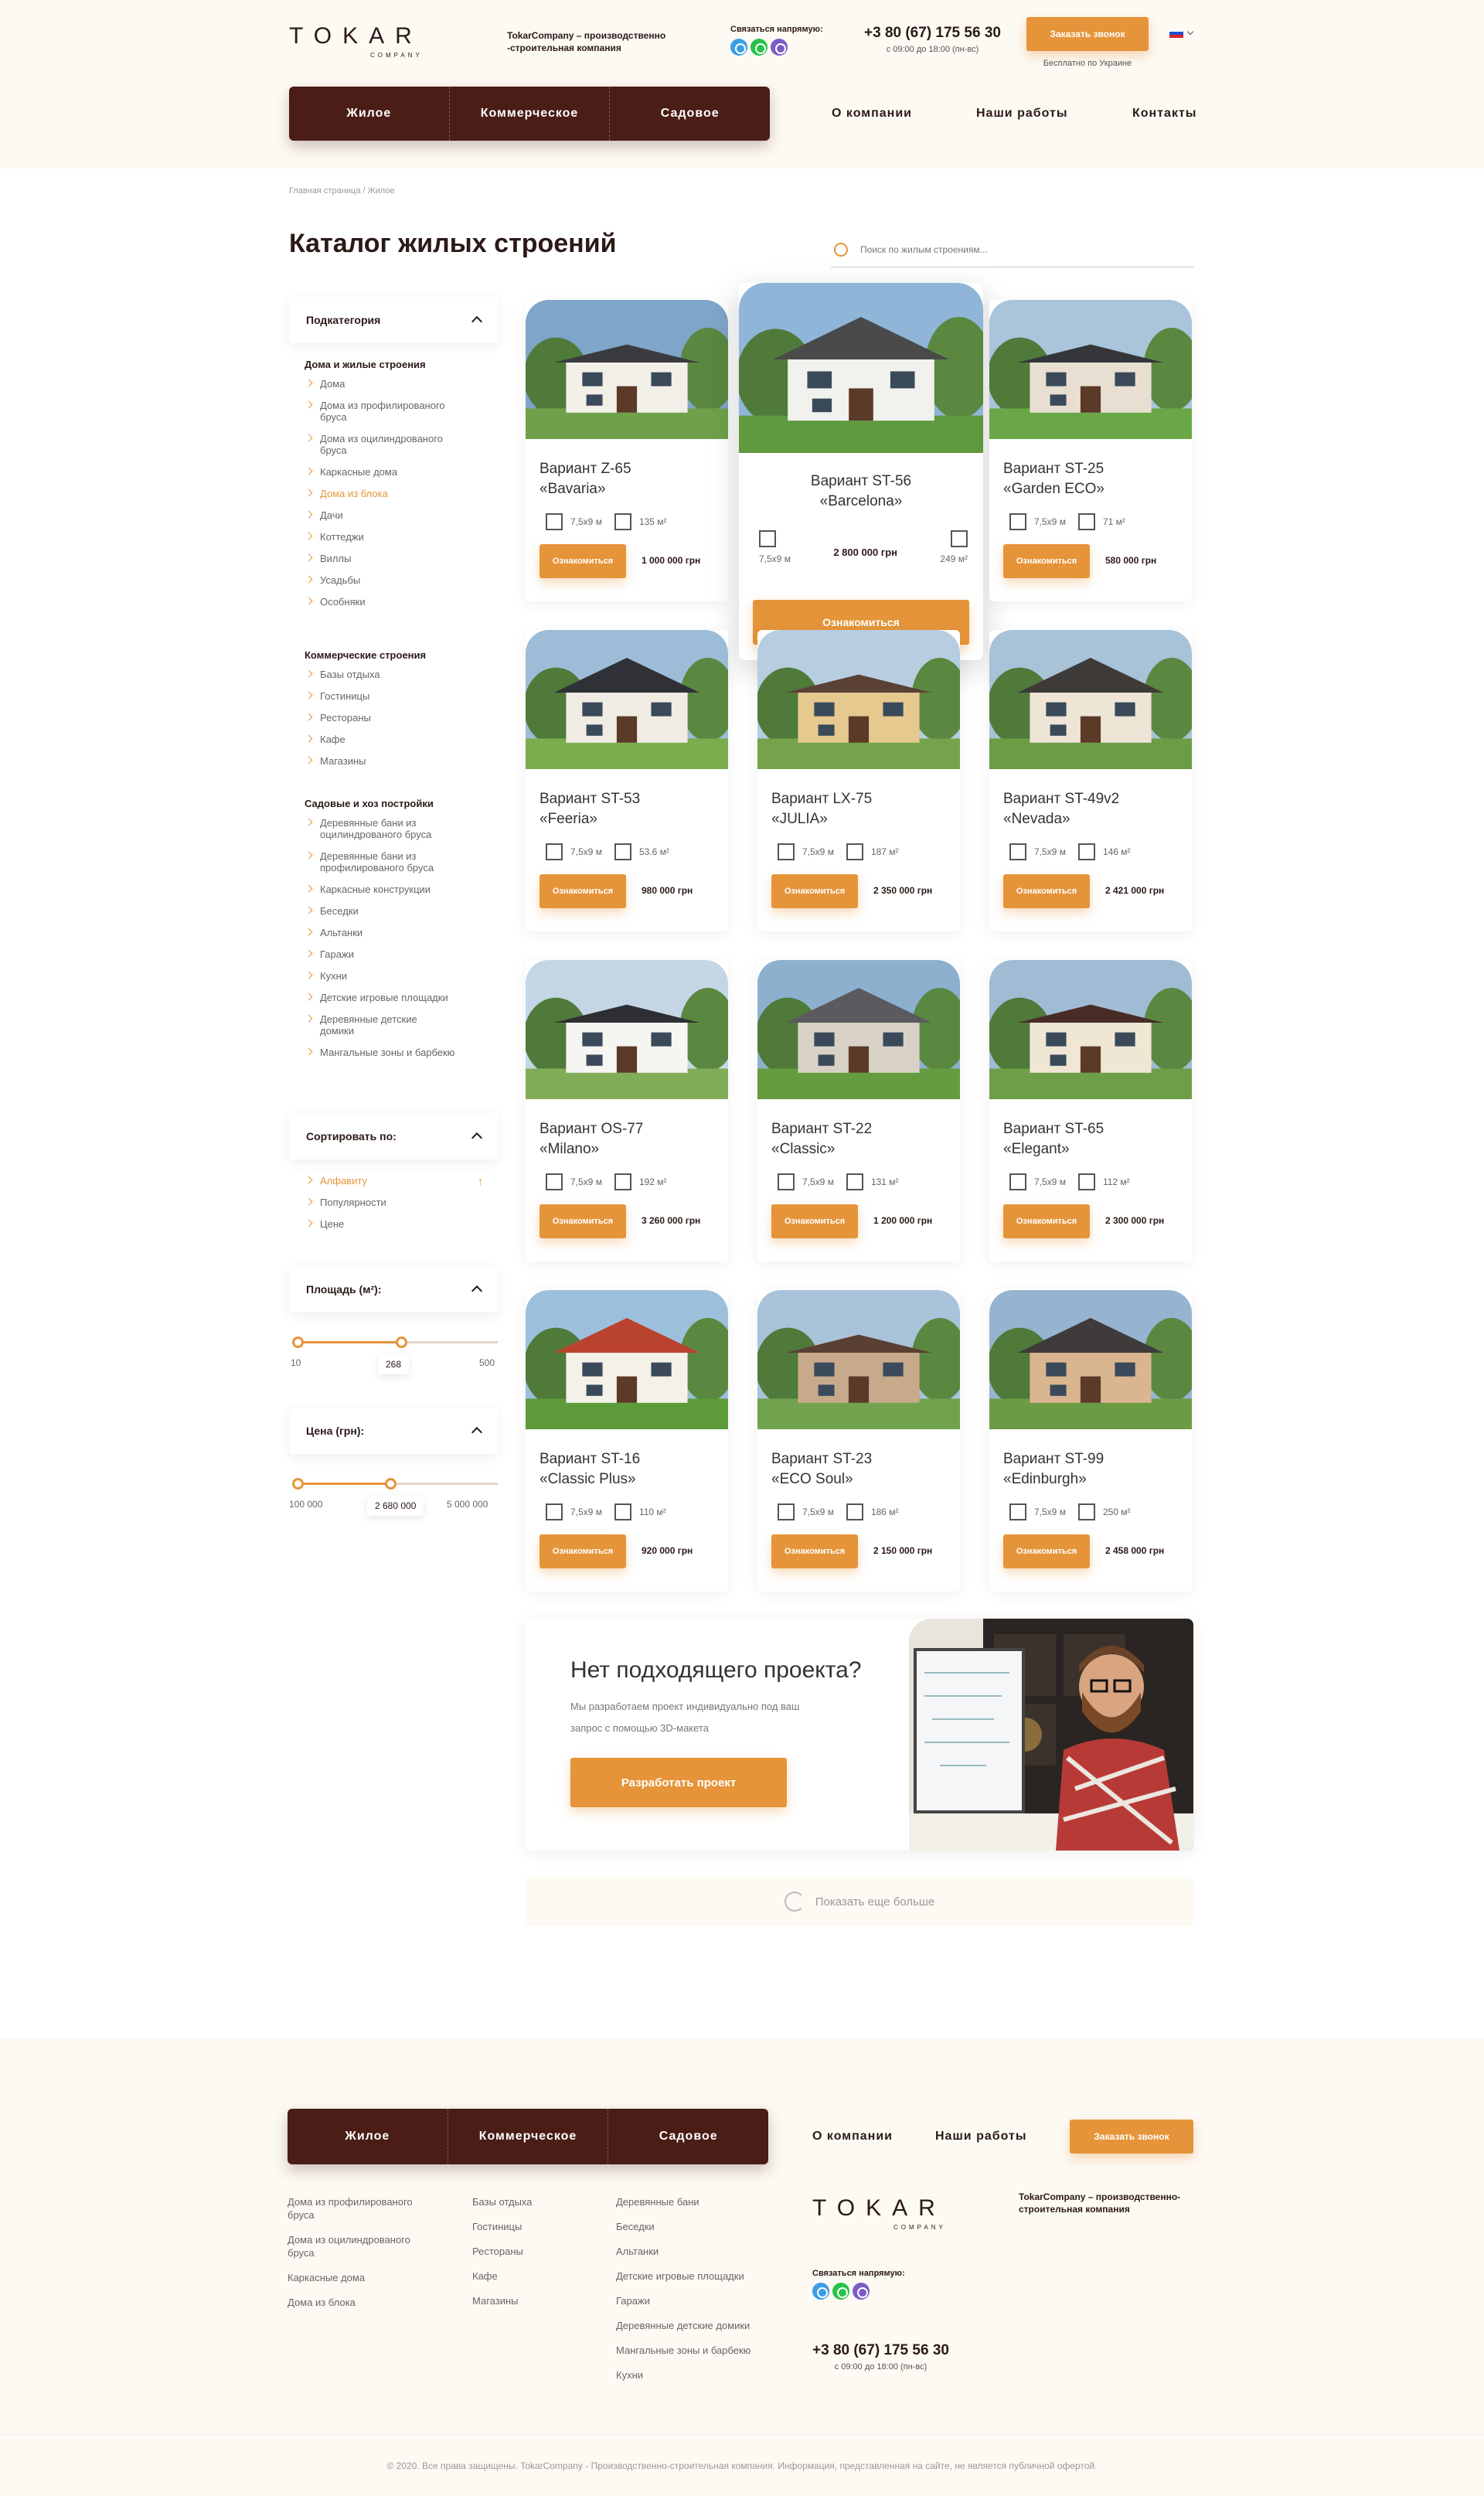  I want to click on footer-link: Базы отдыха, so click(530, 2201).